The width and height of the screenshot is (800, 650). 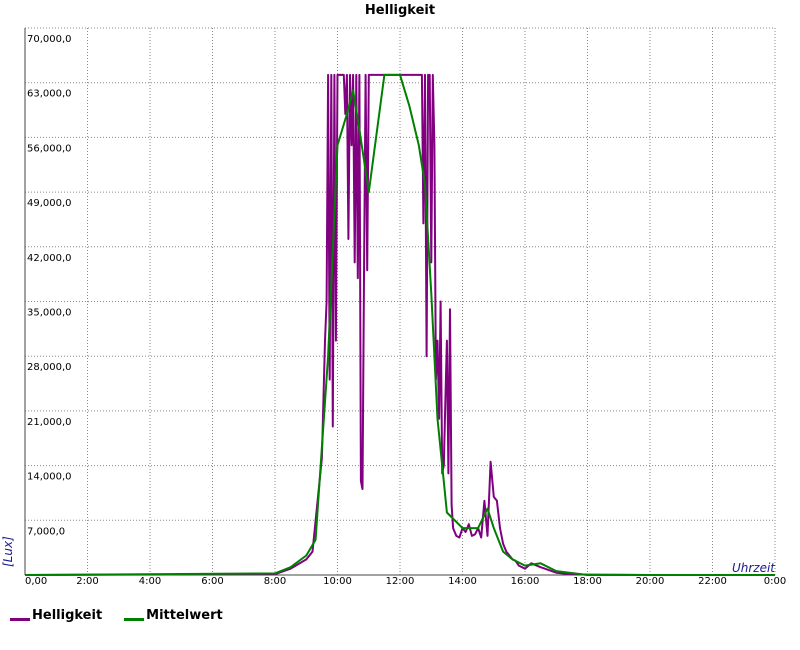 I want to click on x-tick-label: 8:00, so click(x=275, y=581).